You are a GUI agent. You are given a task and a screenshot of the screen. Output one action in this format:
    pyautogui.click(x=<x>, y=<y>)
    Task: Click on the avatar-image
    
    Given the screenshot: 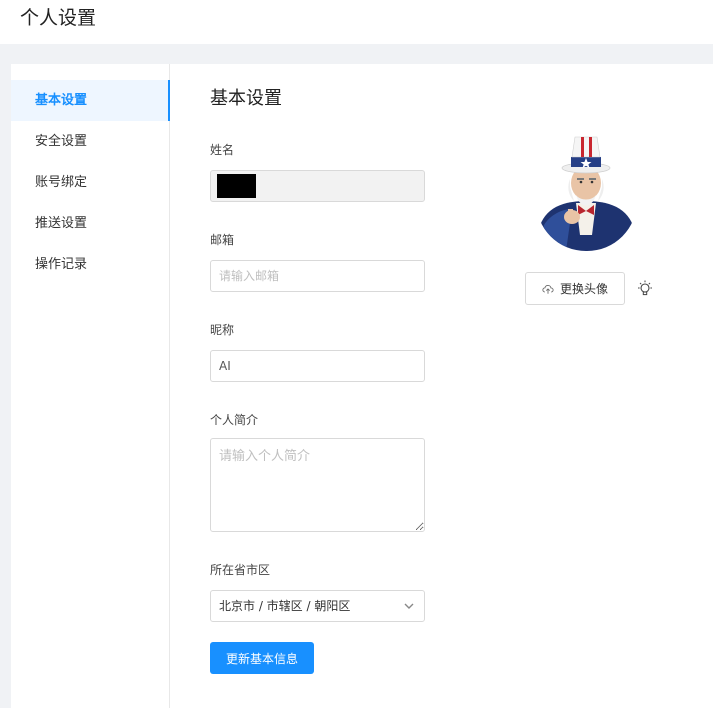 What is the action you would take?
    pyautogui.click(x=586, y=193)
    